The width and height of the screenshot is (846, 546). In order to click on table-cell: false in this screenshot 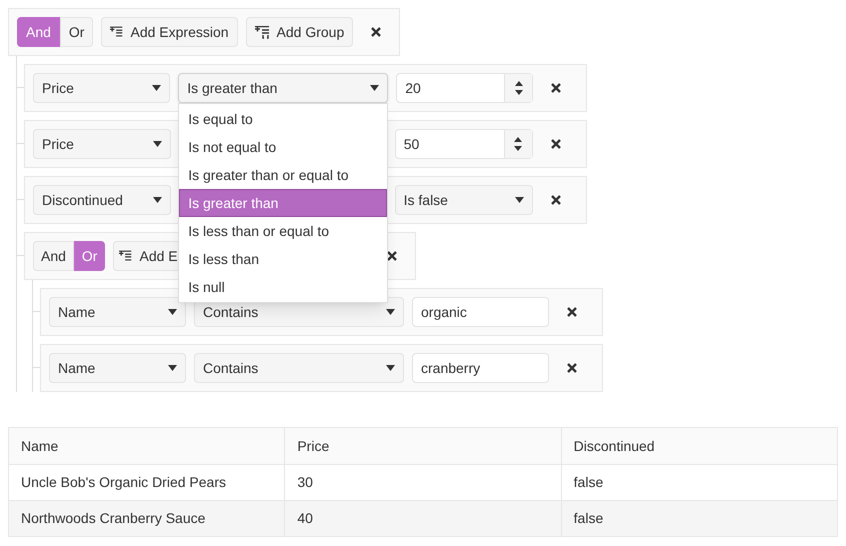, I will do `click(699, 518)`.